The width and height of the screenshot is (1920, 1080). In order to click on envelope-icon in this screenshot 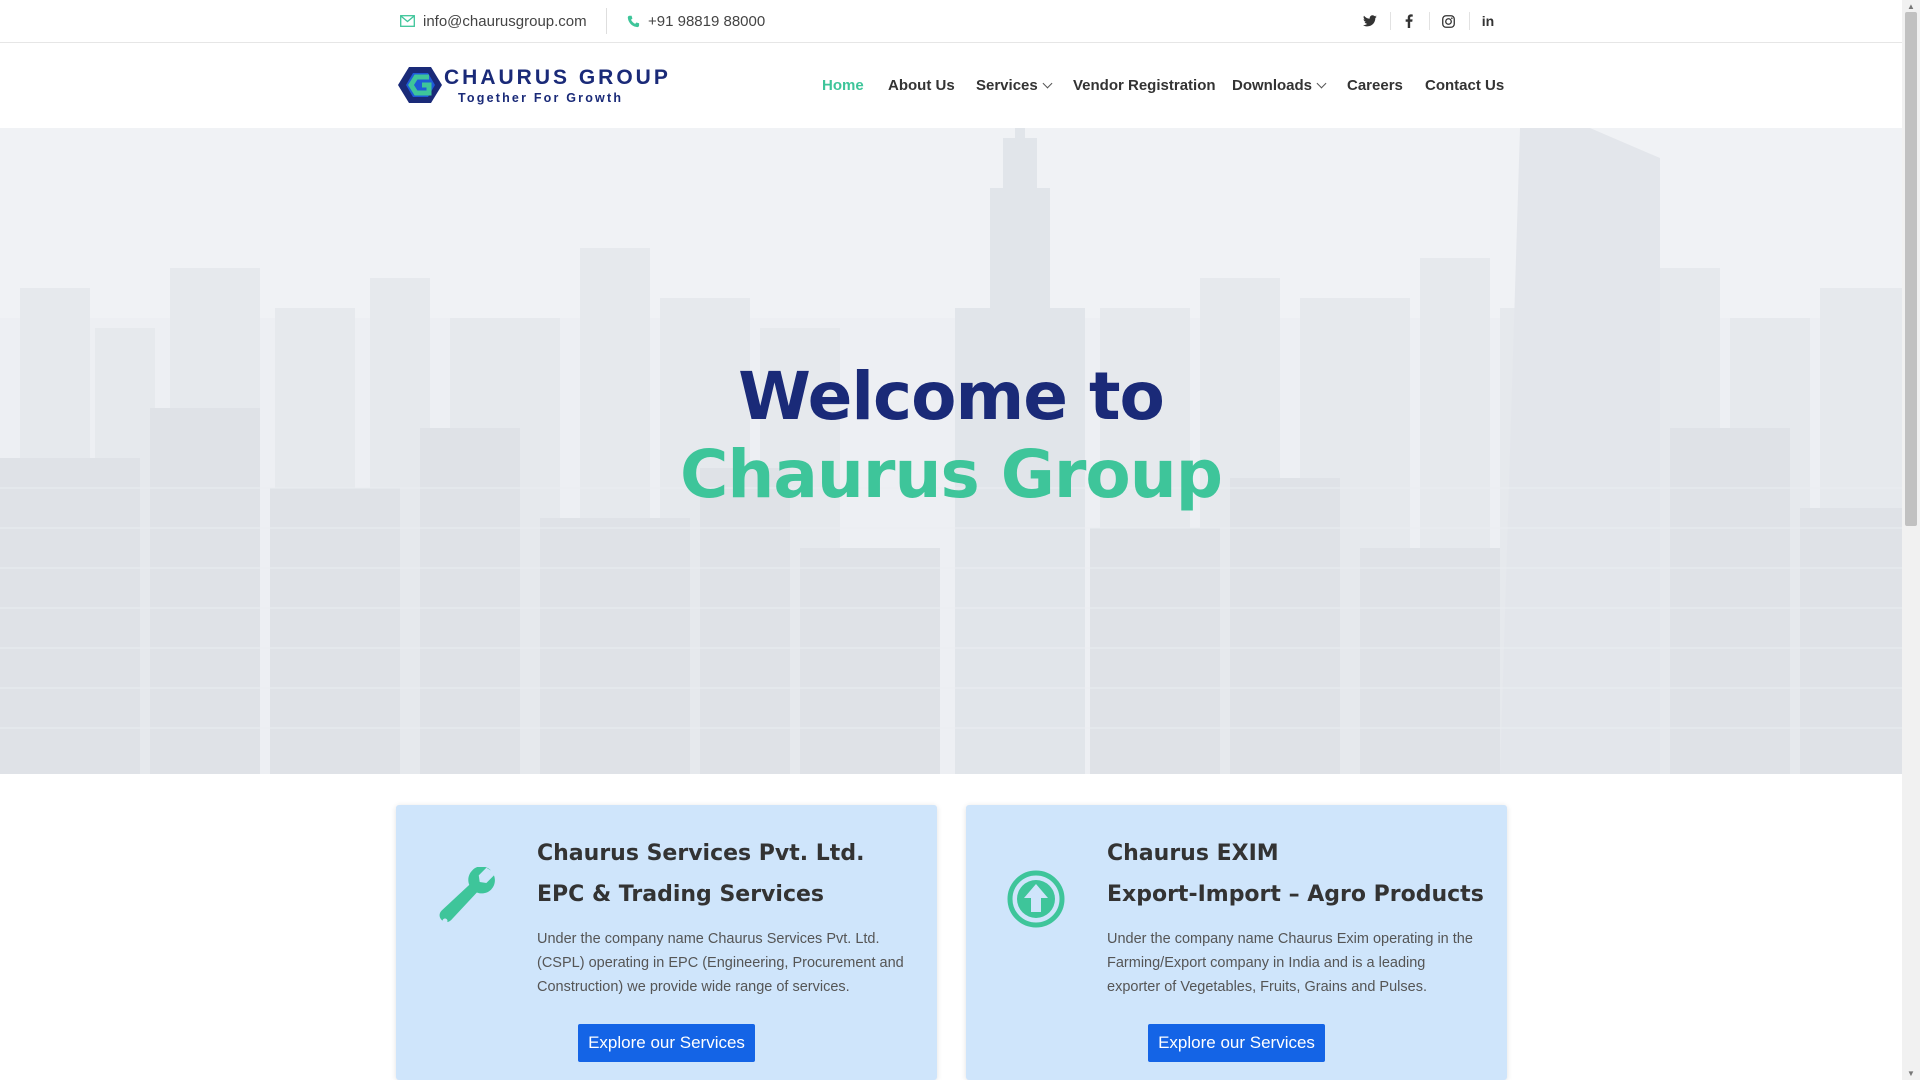, I will do `click(407, 21)`.